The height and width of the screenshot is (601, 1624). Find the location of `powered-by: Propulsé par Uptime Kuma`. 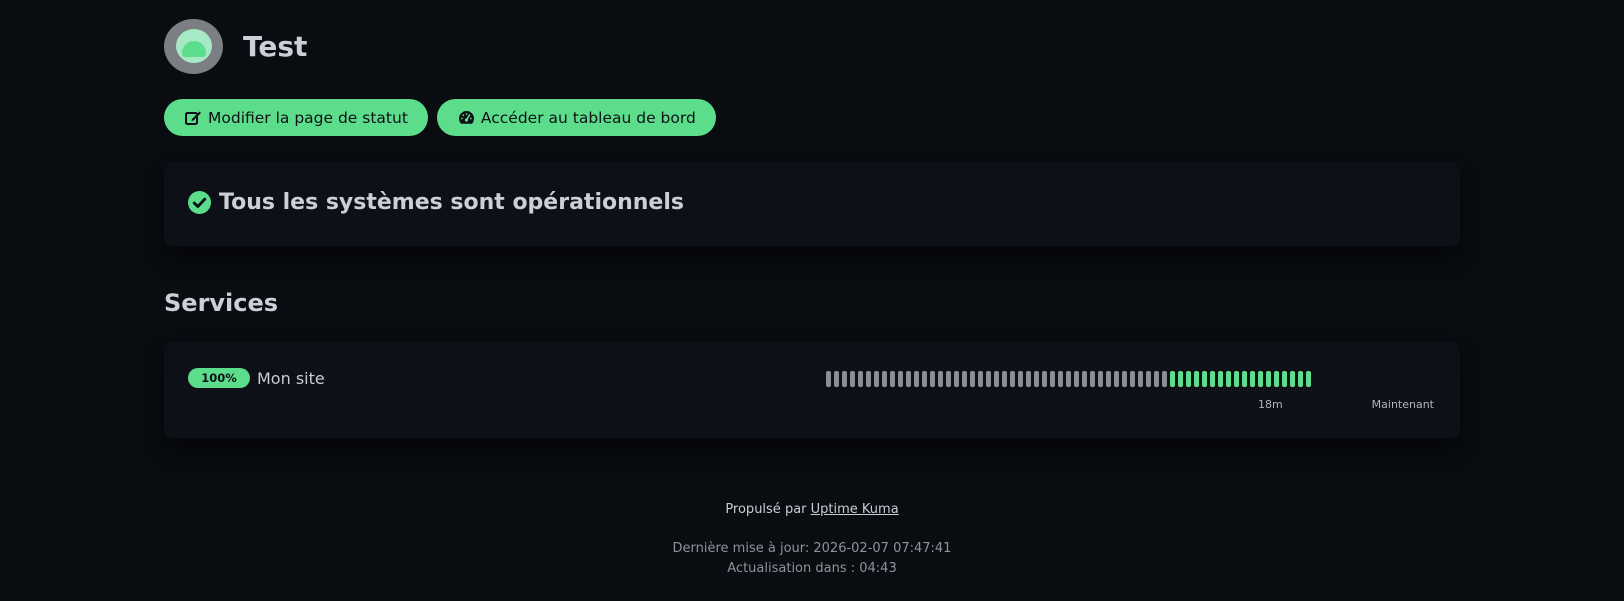

powered-by: Propulsé par Uptime Kuma is located at coordinates (812, 509).